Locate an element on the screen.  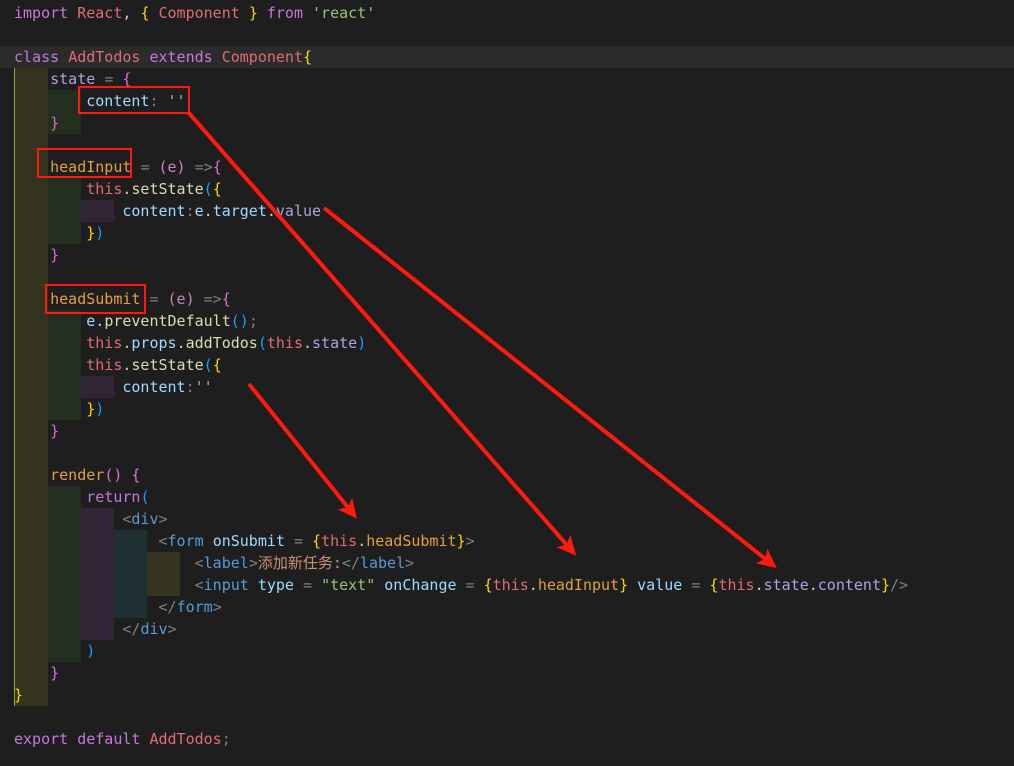
code-line-32: } is located at coordinates (507, 695).